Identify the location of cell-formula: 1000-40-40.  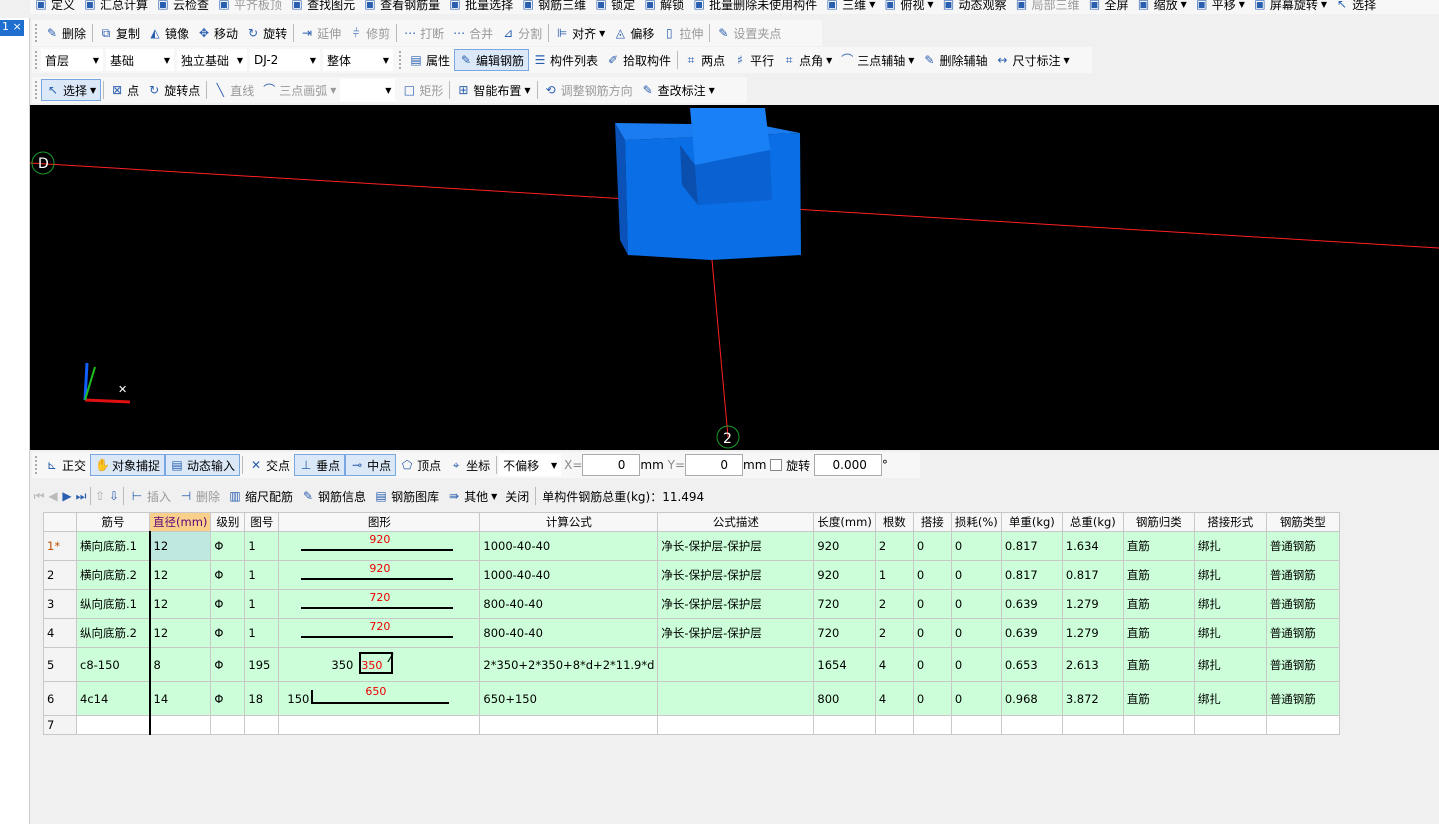
(569, 546).